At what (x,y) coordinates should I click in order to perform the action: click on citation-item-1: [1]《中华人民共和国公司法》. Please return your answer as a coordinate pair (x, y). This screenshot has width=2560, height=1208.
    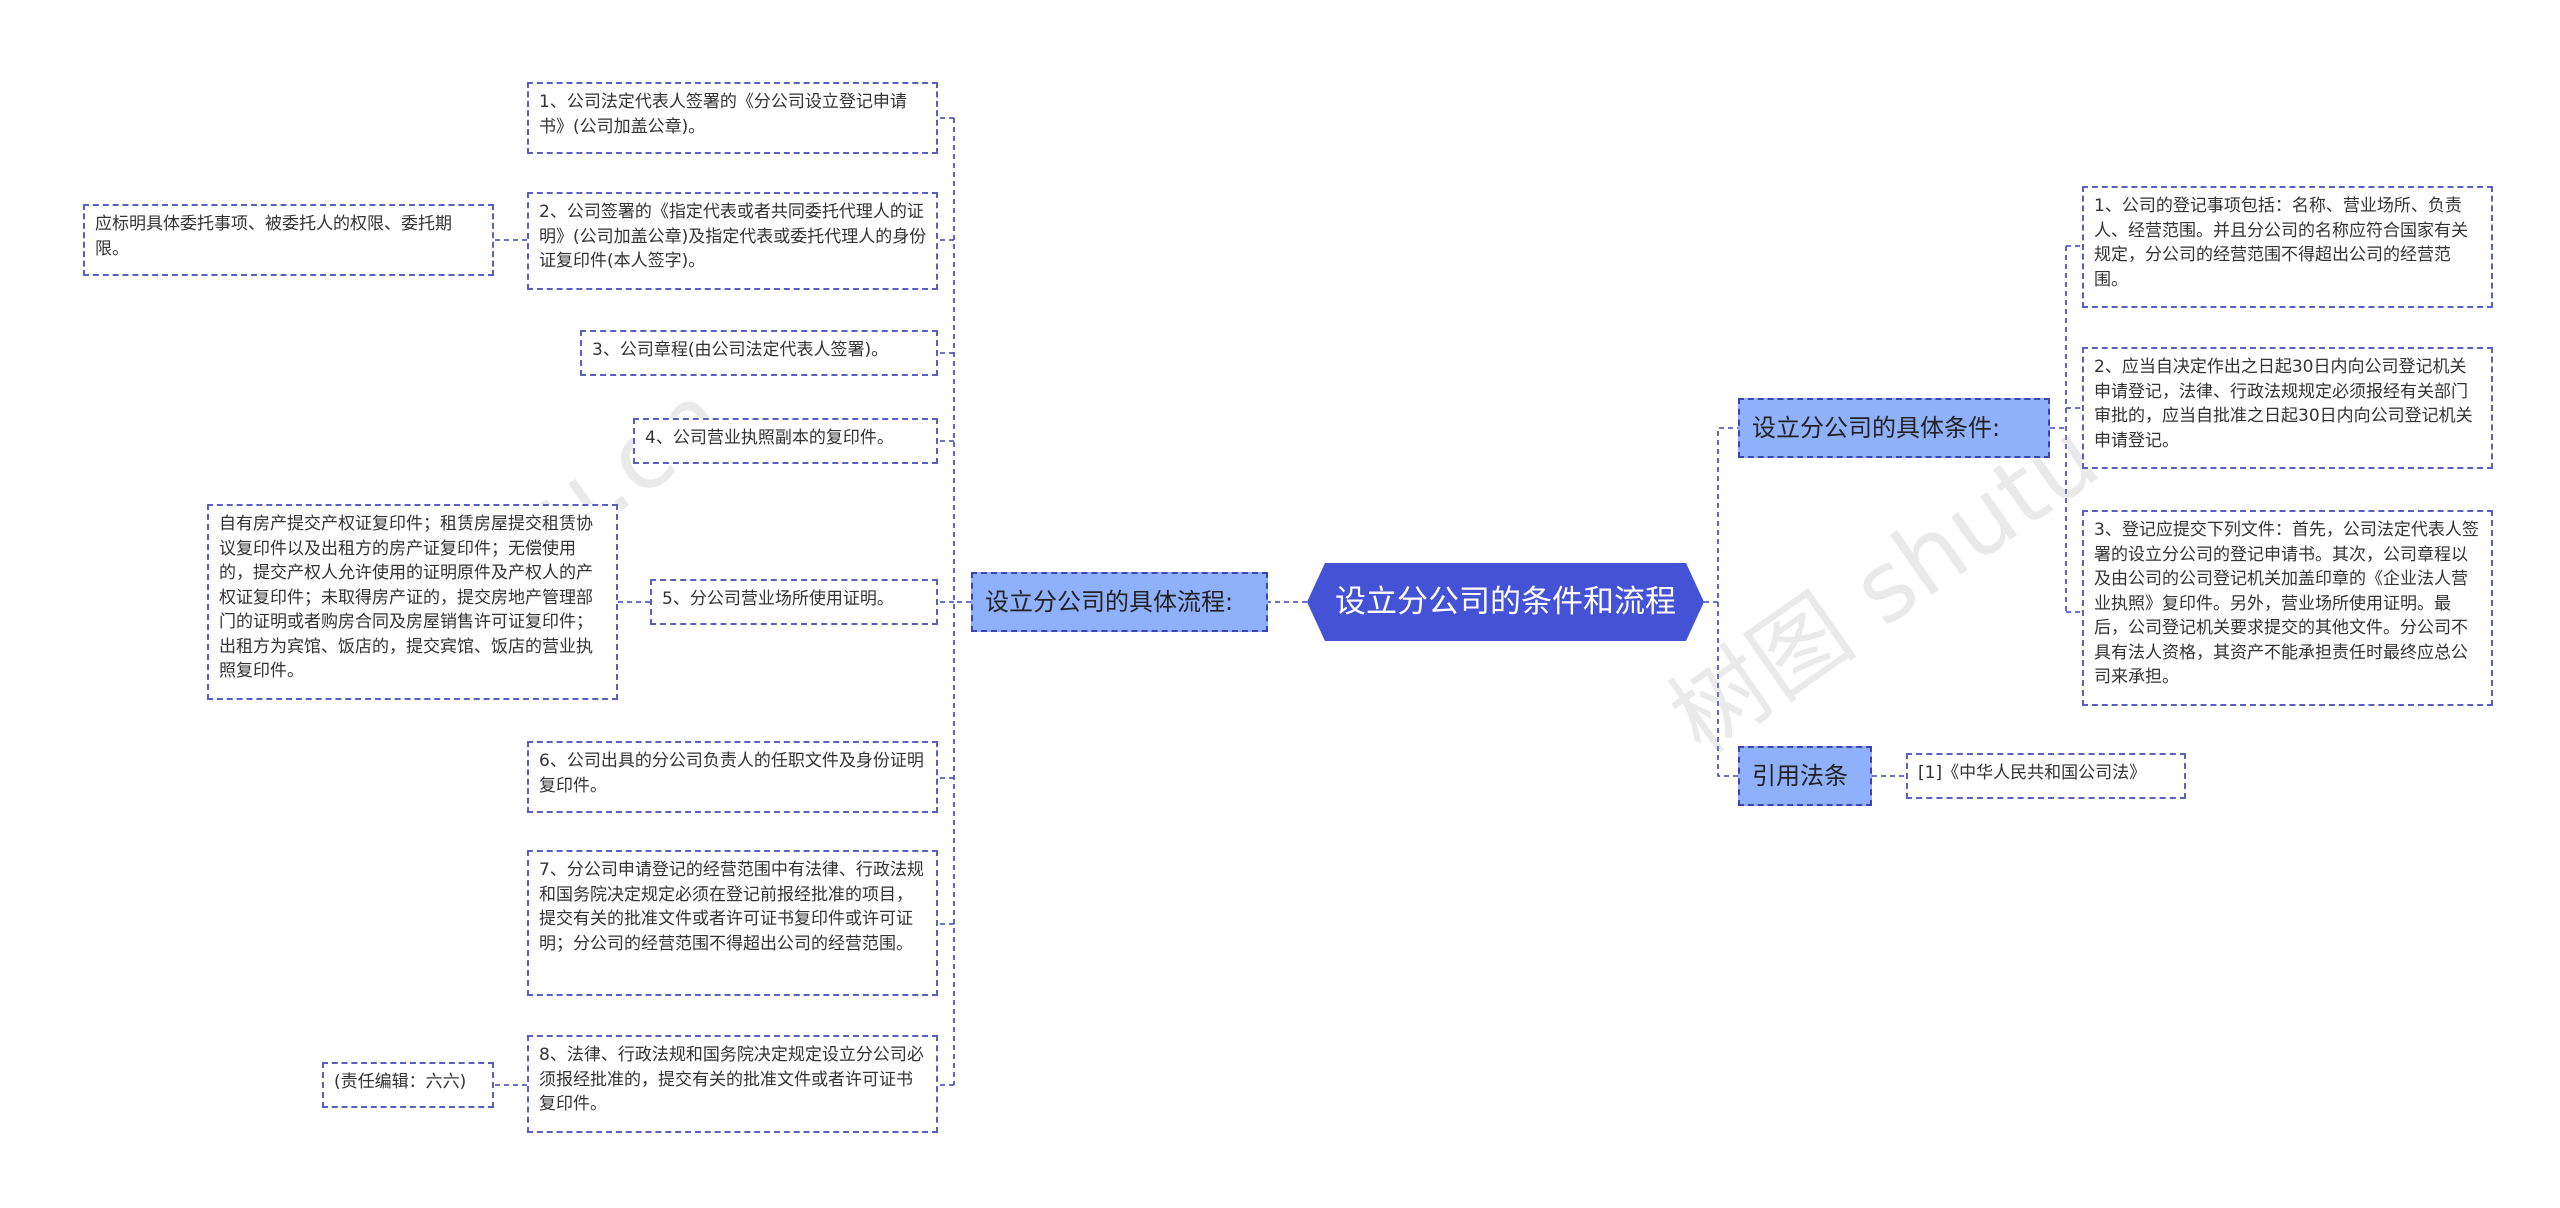
    Looking at the image, I should click on (2046, 776).